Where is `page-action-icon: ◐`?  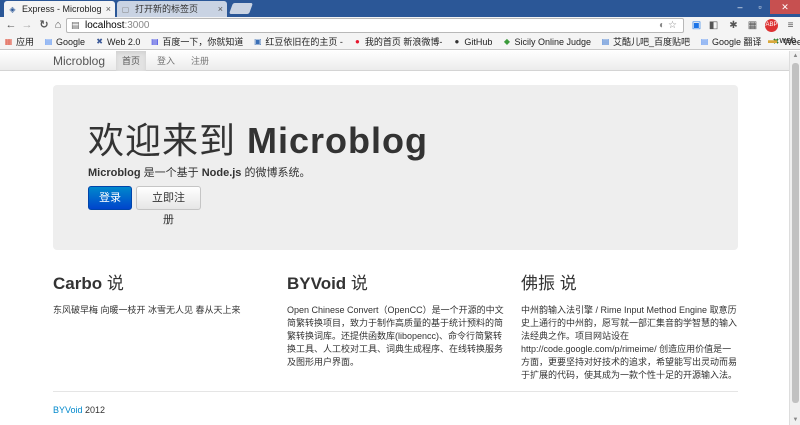 page-action-icon: ◐ is located at coordinates (663, 25).